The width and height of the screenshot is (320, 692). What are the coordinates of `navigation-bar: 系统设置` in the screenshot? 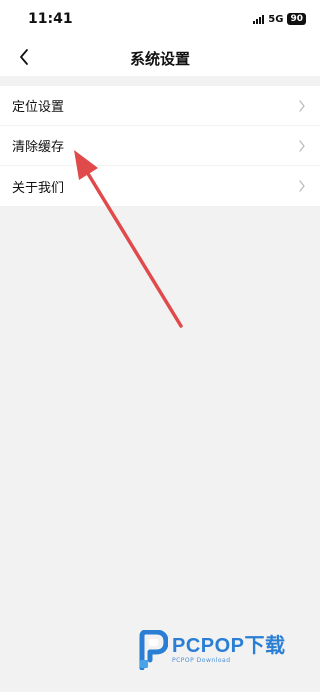 It's located at (160, 57).